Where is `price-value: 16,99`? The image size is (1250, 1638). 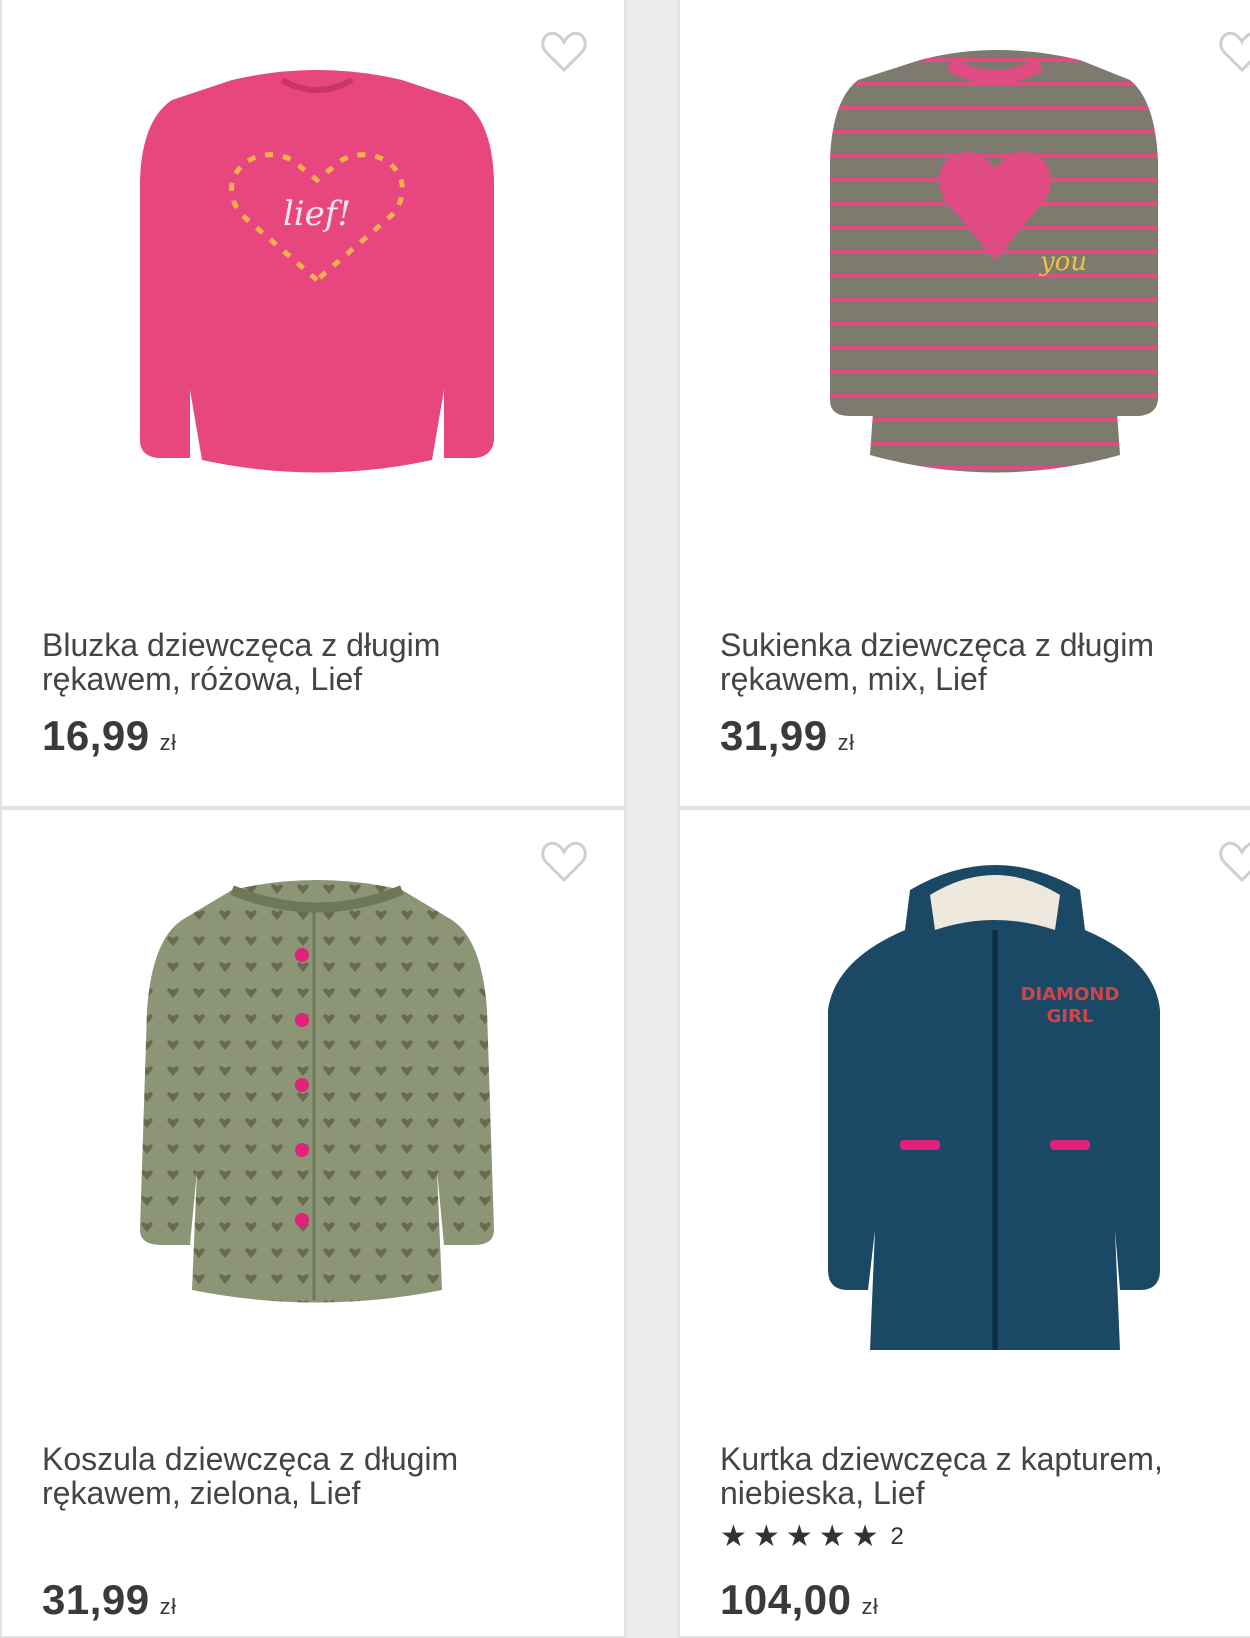 price-value: 16,99 is located at coordinates (96, 735).